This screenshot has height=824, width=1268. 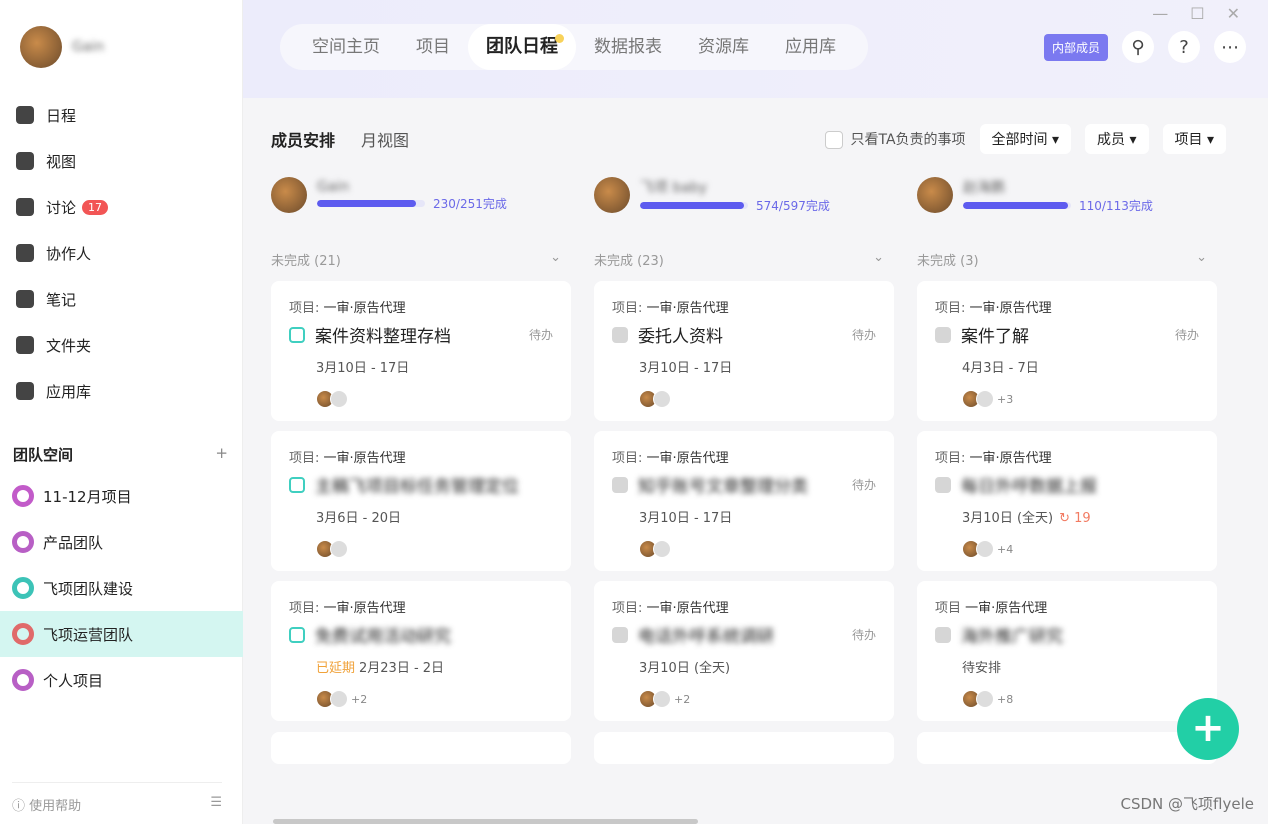 I want to click on people-icon, so click(x=25, y=253).